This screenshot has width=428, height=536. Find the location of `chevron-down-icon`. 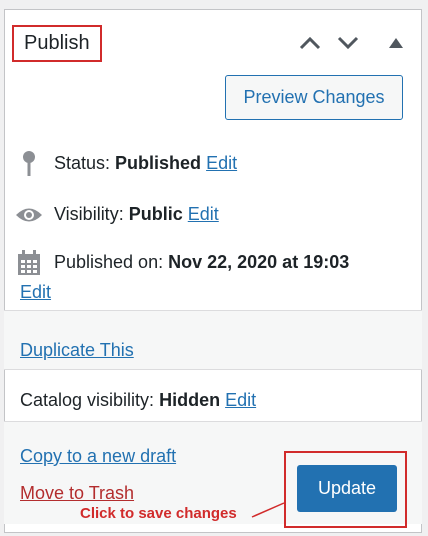

chevron-down-icon is located at coordinates (348, 43).